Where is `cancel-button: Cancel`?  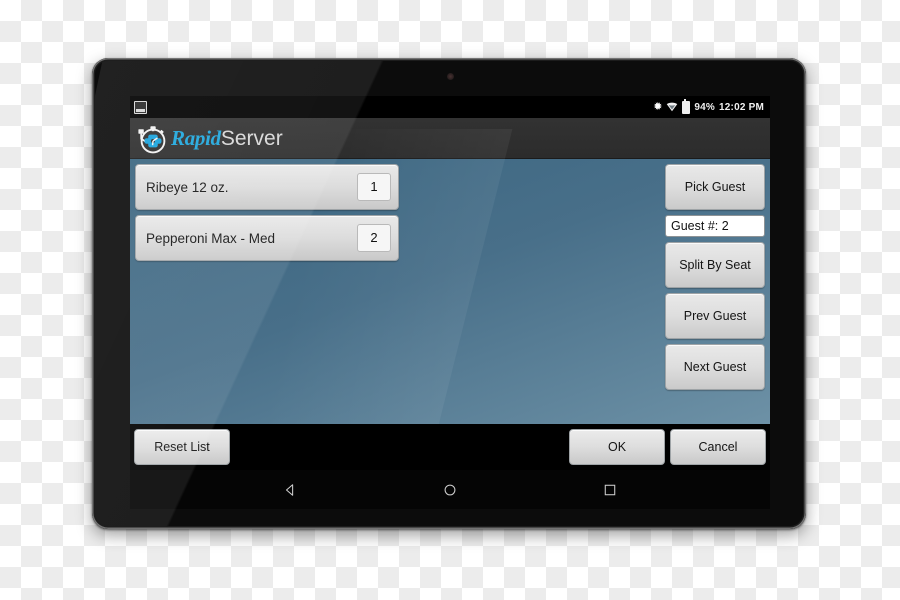
cancel-button: Cancel is located at coordinates (718, 447).